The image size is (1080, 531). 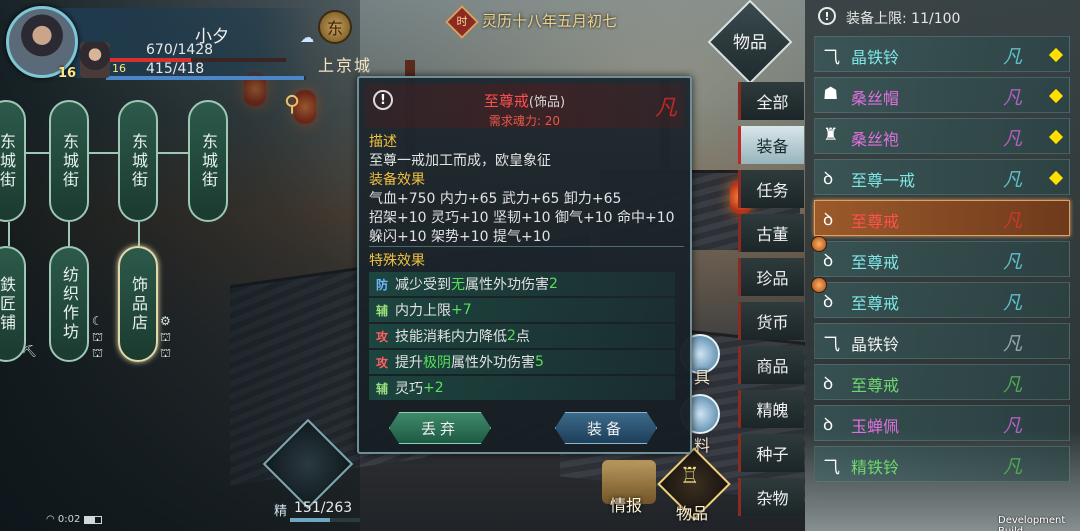 I want to click on location-emblem-char: 东, so click(x=334, y=28).